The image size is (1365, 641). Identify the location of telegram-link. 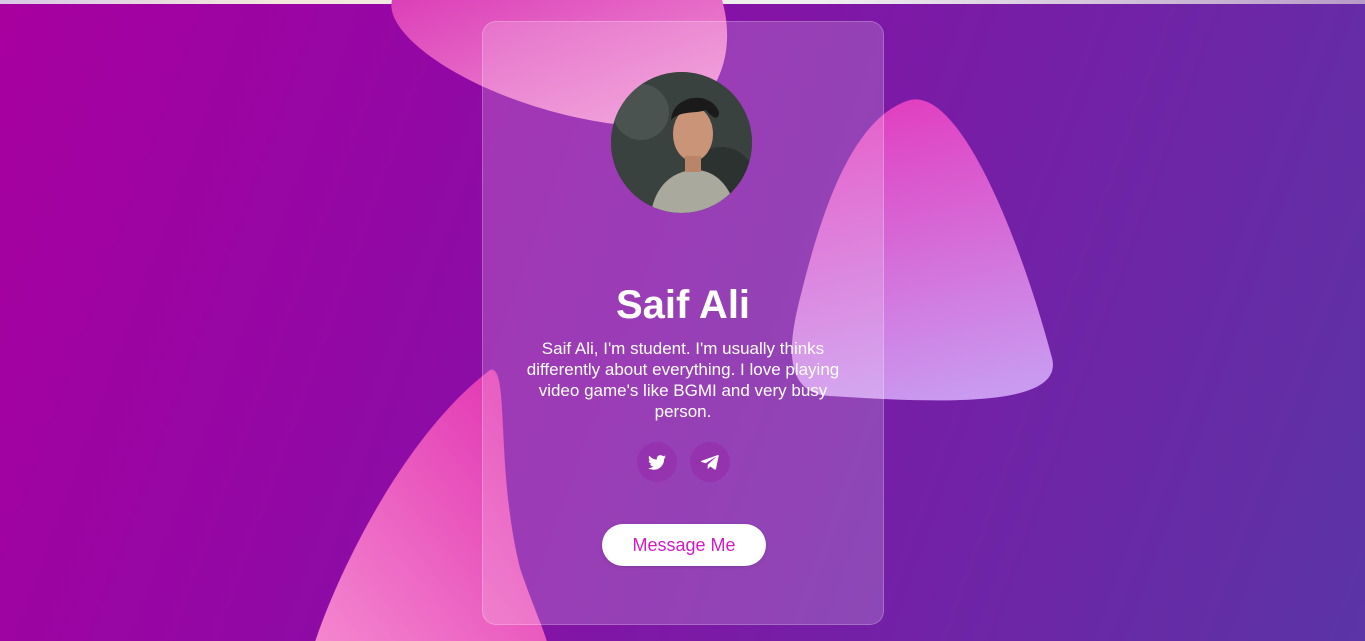
(710, 462).